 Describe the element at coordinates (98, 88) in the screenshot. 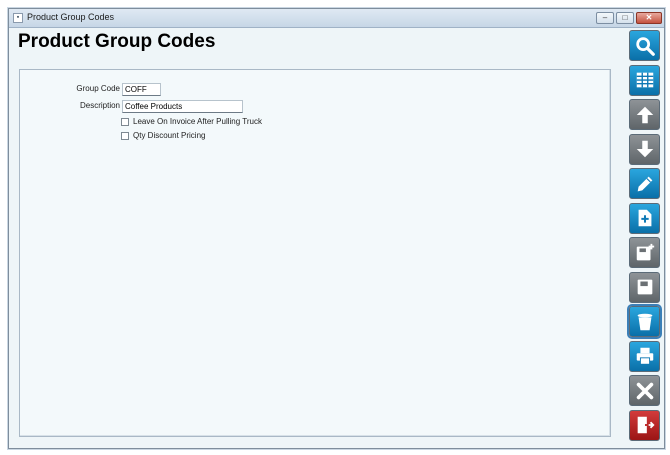

I see `group-code-label: Group Code` at that location.